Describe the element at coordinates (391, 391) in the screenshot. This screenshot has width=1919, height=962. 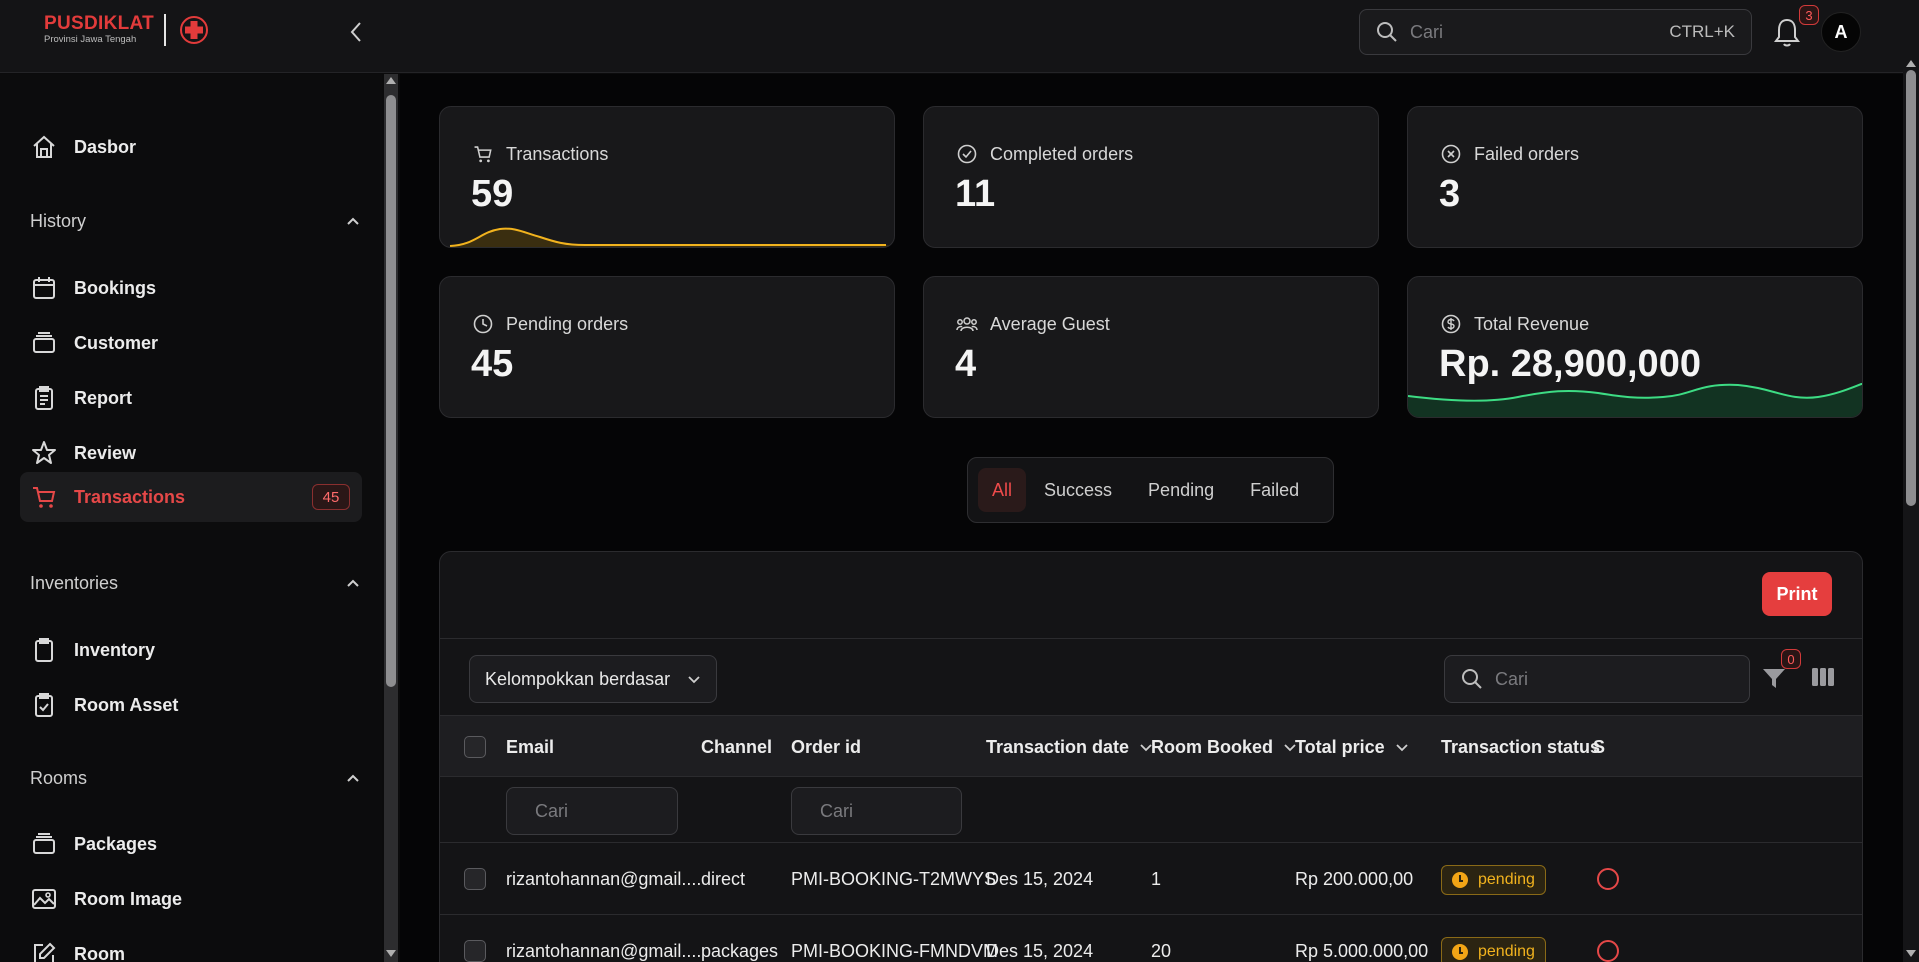
I see `sidebar-scrollbar-thumb` at that location.